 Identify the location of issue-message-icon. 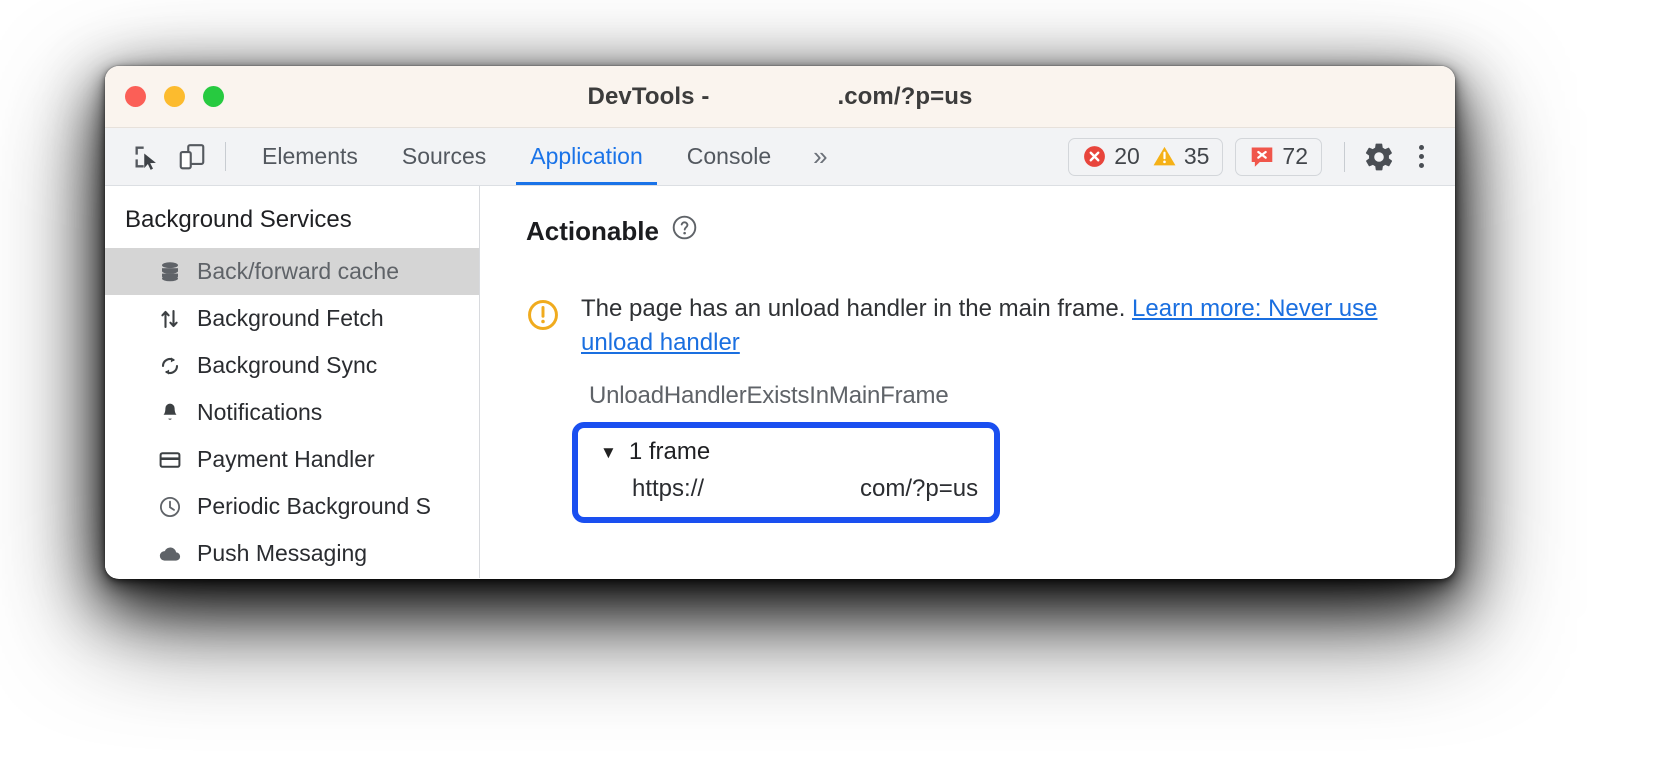
(1262, 156).